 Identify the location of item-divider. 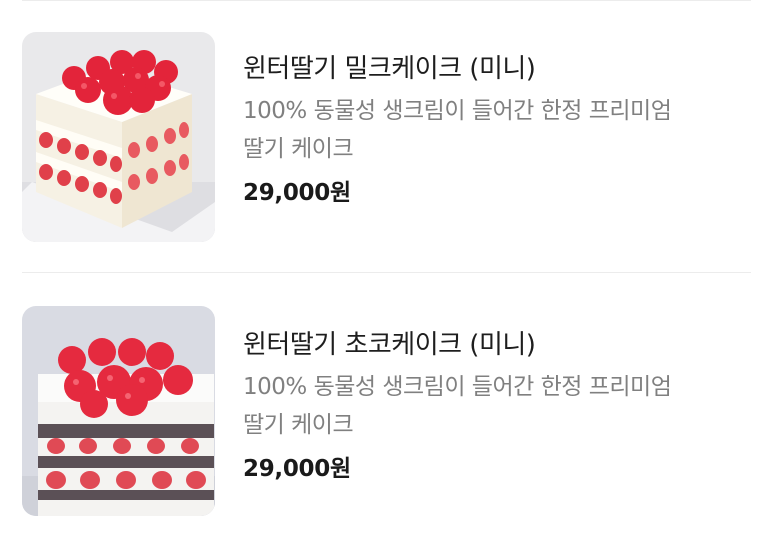
(386, 272).